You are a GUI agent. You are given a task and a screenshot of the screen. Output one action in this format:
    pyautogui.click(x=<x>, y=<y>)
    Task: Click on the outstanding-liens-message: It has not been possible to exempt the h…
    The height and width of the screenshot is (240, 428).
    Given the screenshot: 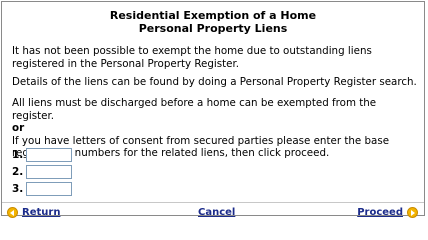 What is the action you would take?
    pyautogui.click(x=192, y=57)
    